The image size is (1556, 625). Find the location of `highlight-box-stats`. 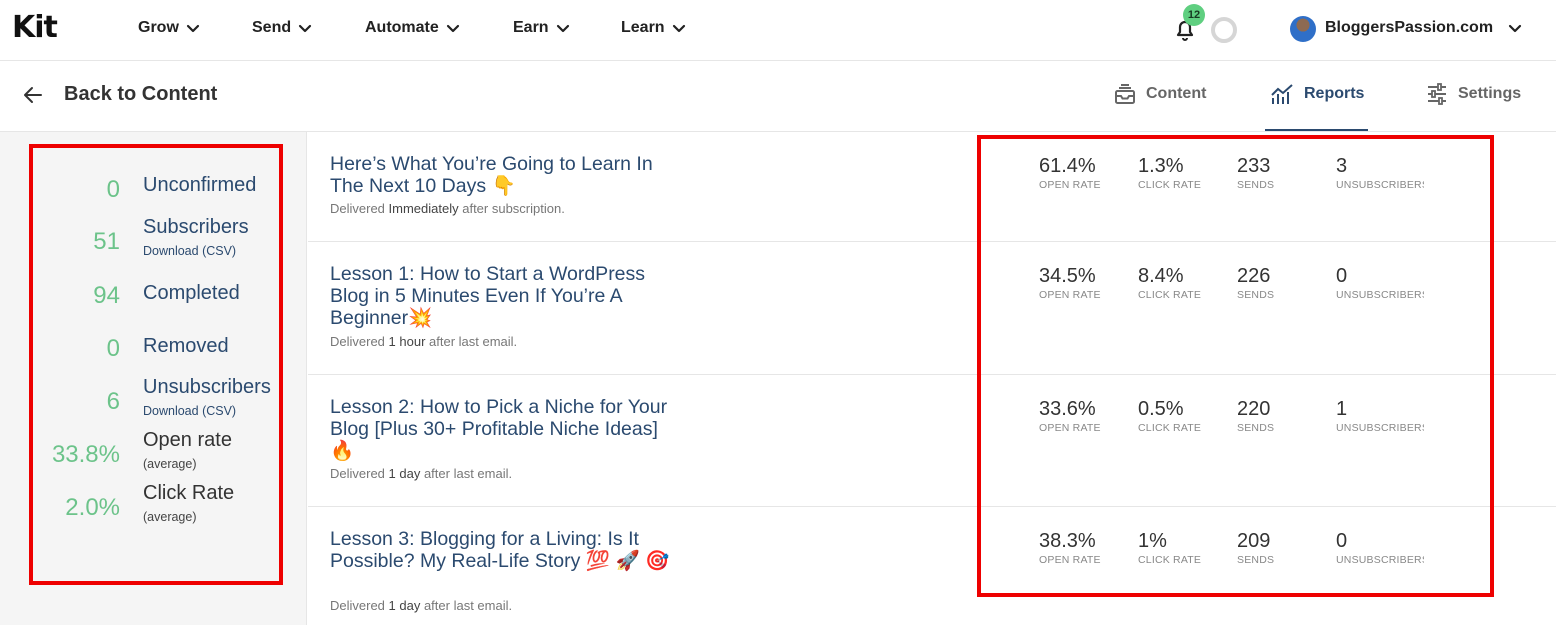

highlight-box-stats is located at coordinates (156, 364).